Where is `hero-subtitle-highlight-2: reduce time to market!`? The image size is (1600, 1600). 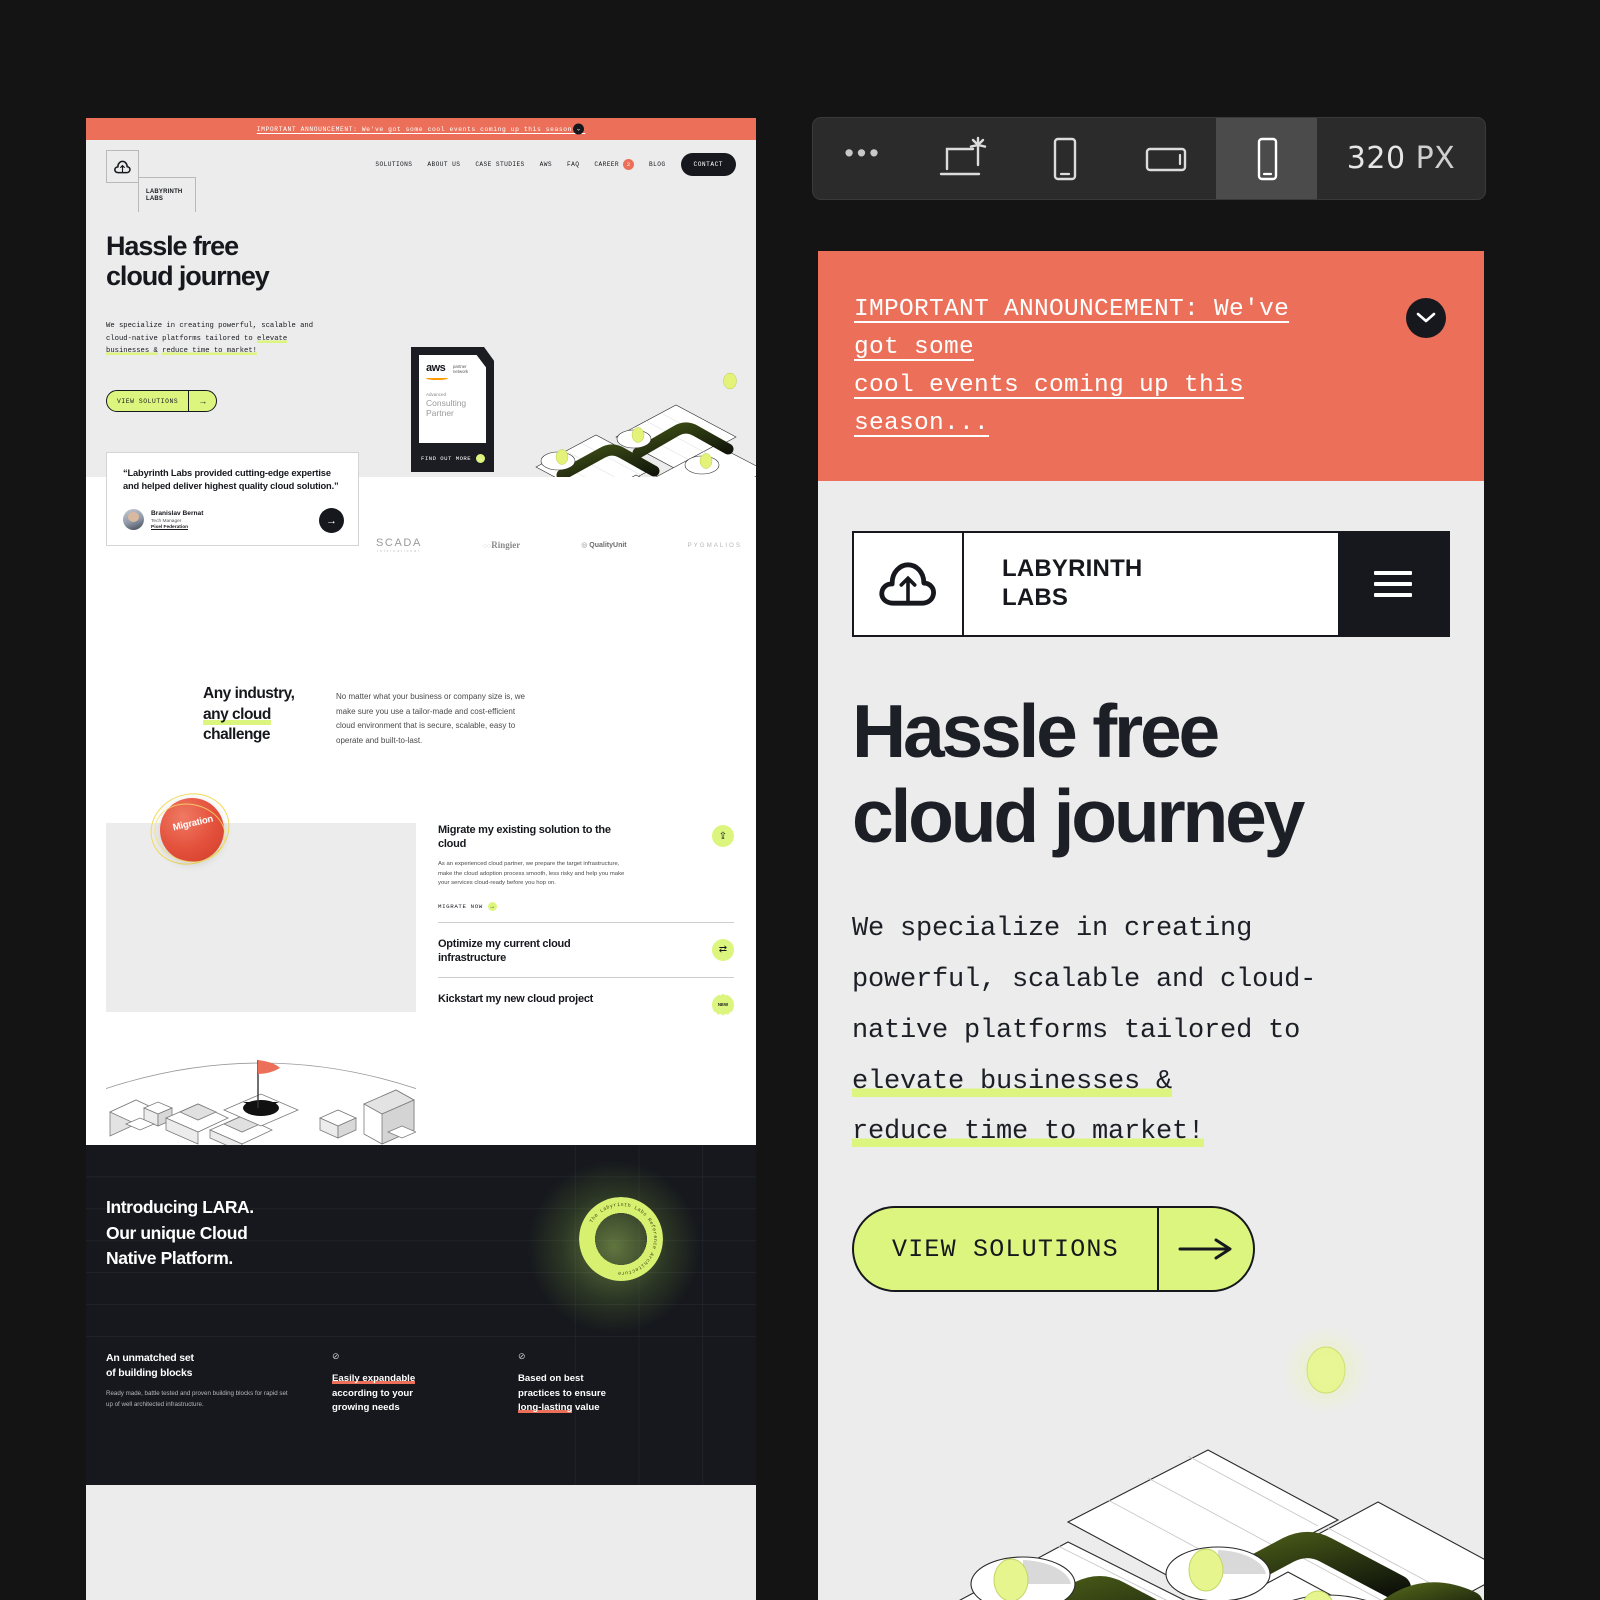 hero-subtitle-highlight-2: reduce time to market! is located at coordinates (209, 351).